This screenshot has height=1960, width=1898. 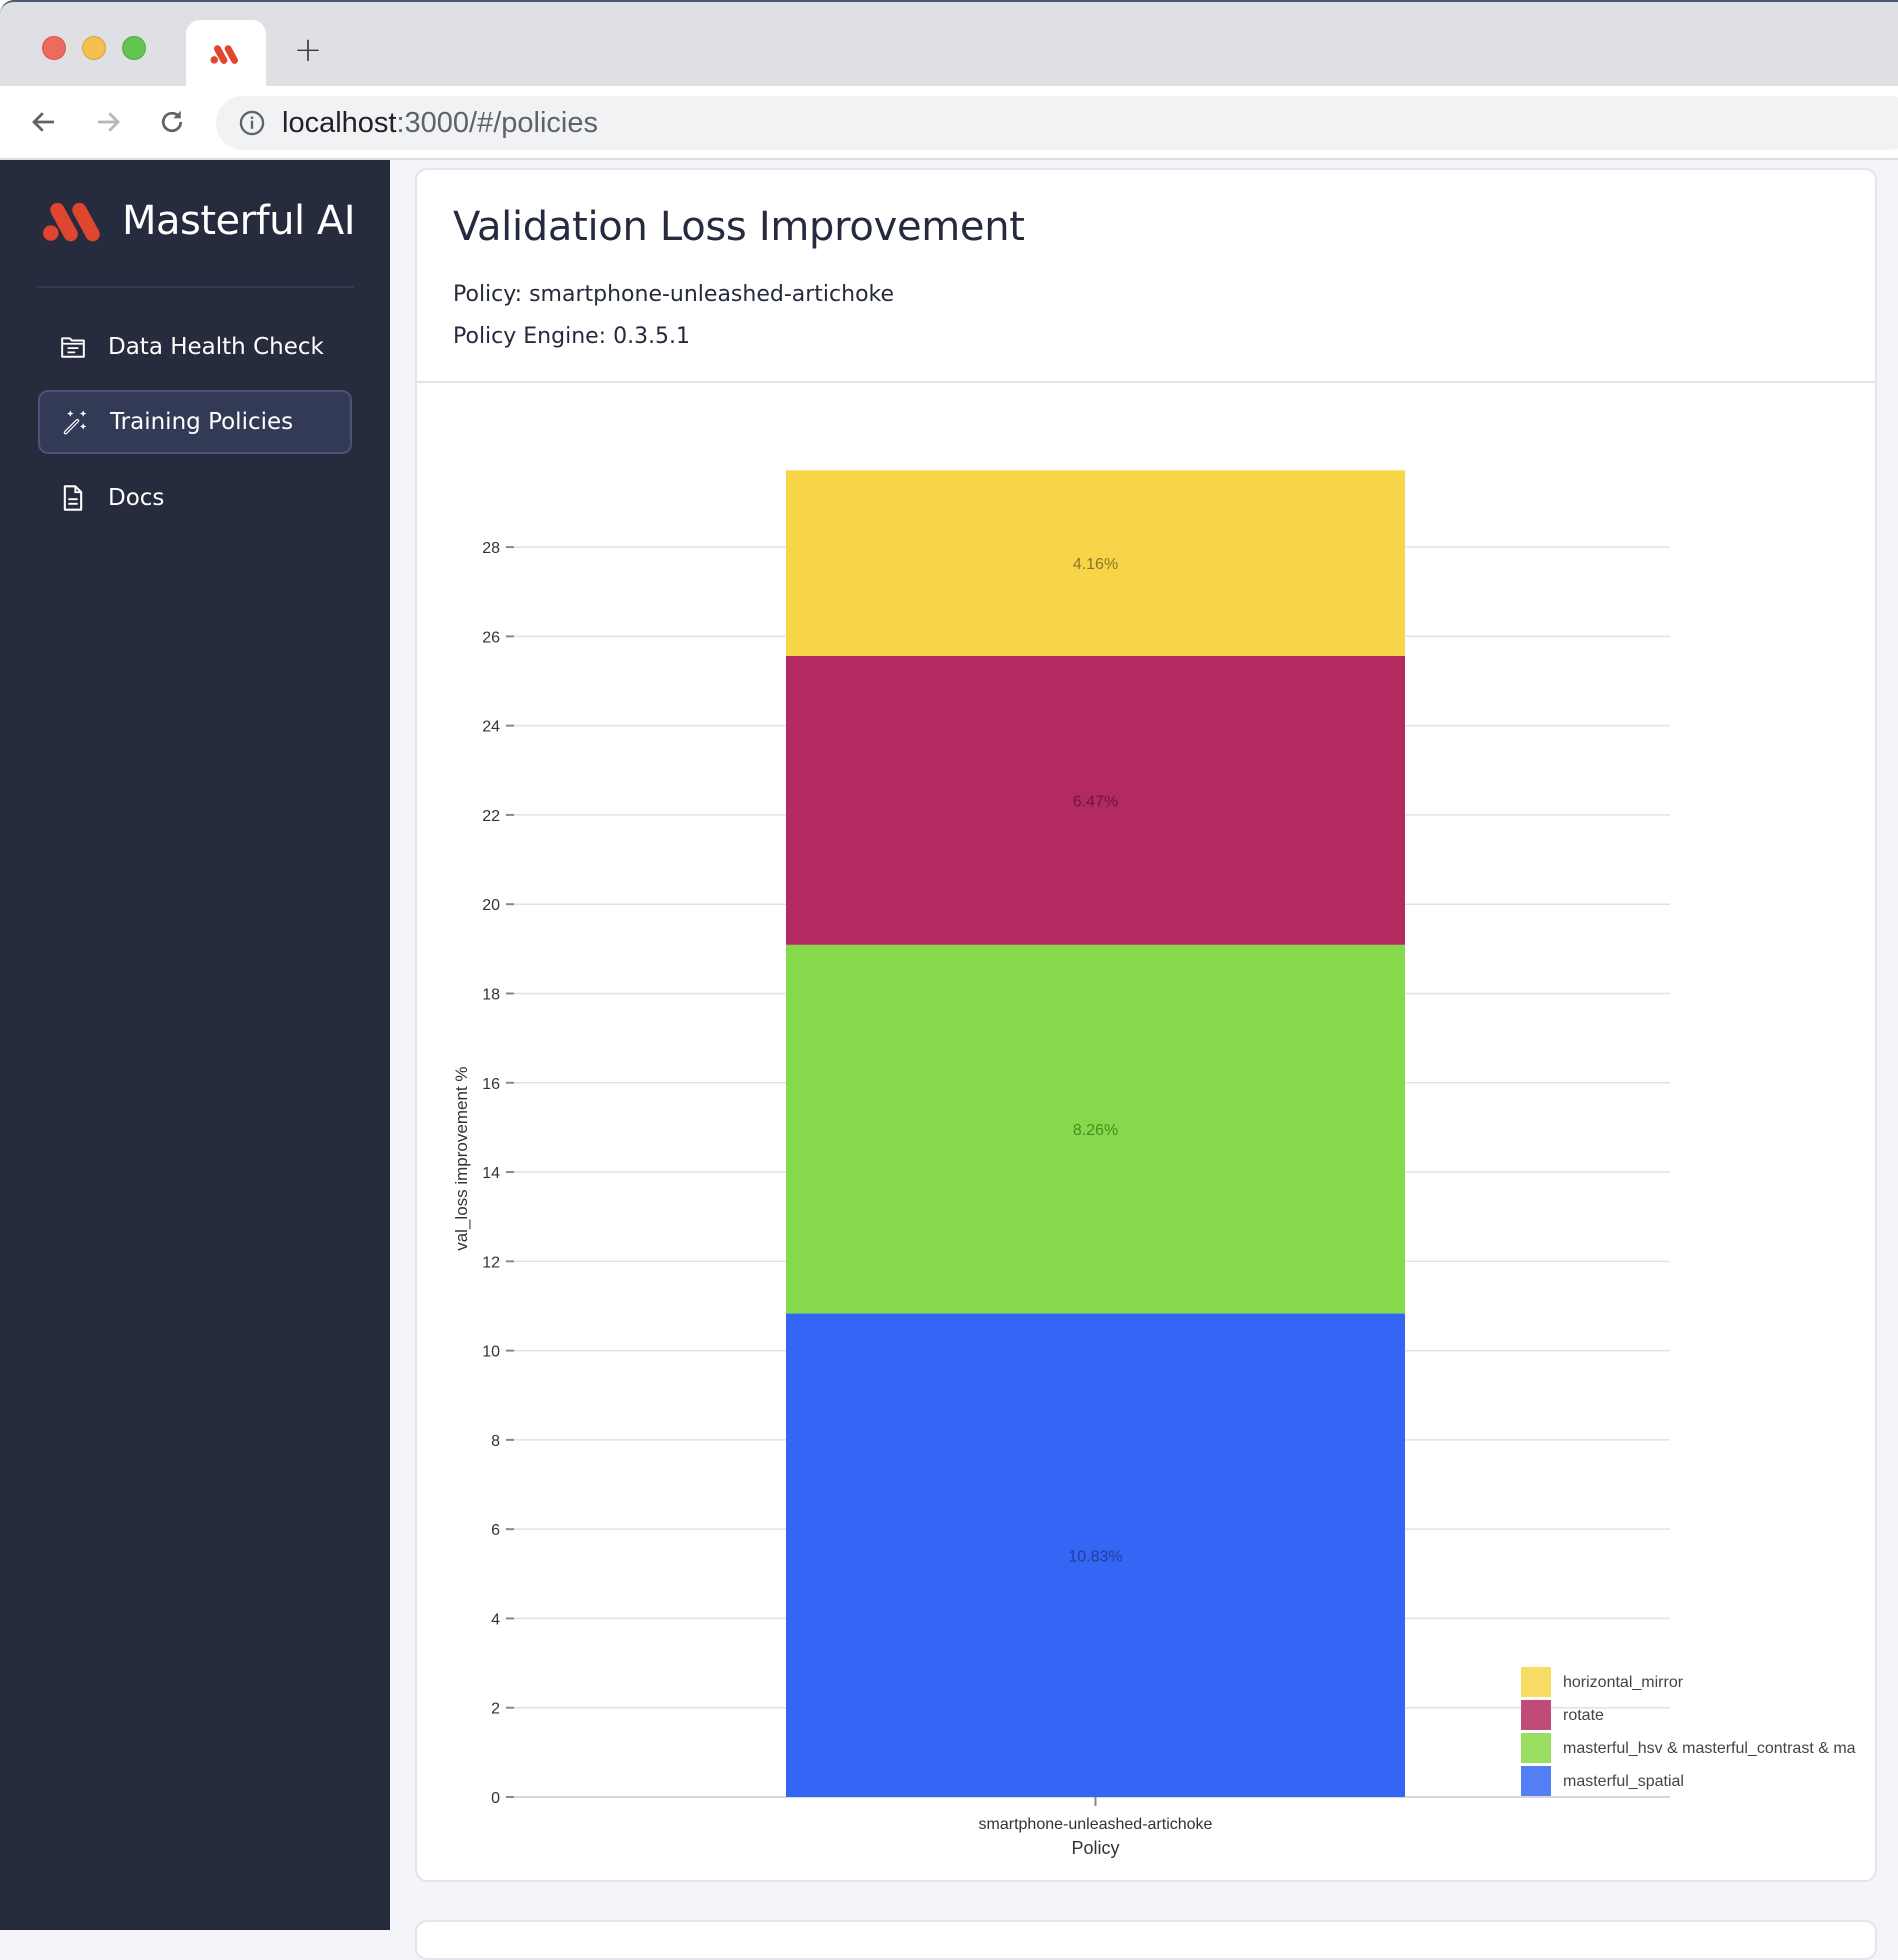 I want to click on sidebar-item-data-health-check: Data Health Check, so click(x=195, y=347).